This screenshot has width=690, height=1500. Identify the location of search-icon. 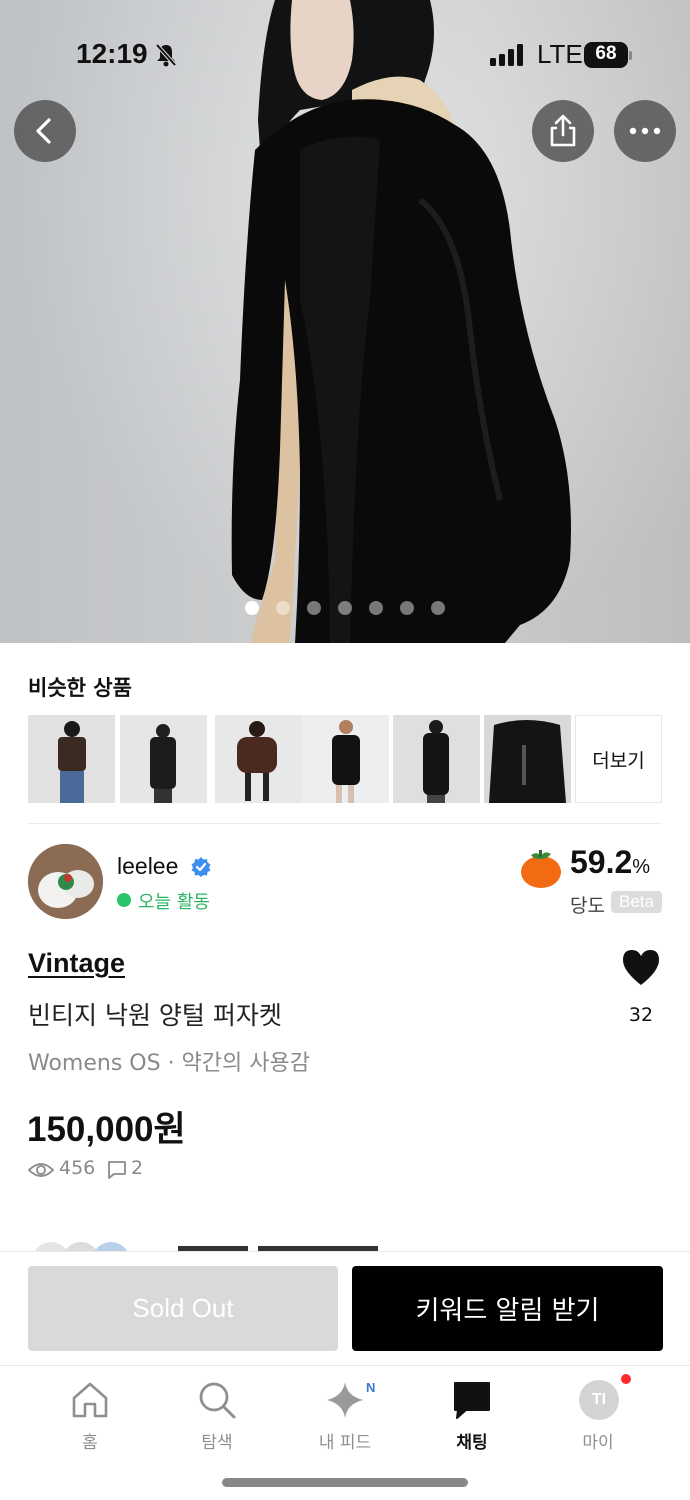
(217, 1400).